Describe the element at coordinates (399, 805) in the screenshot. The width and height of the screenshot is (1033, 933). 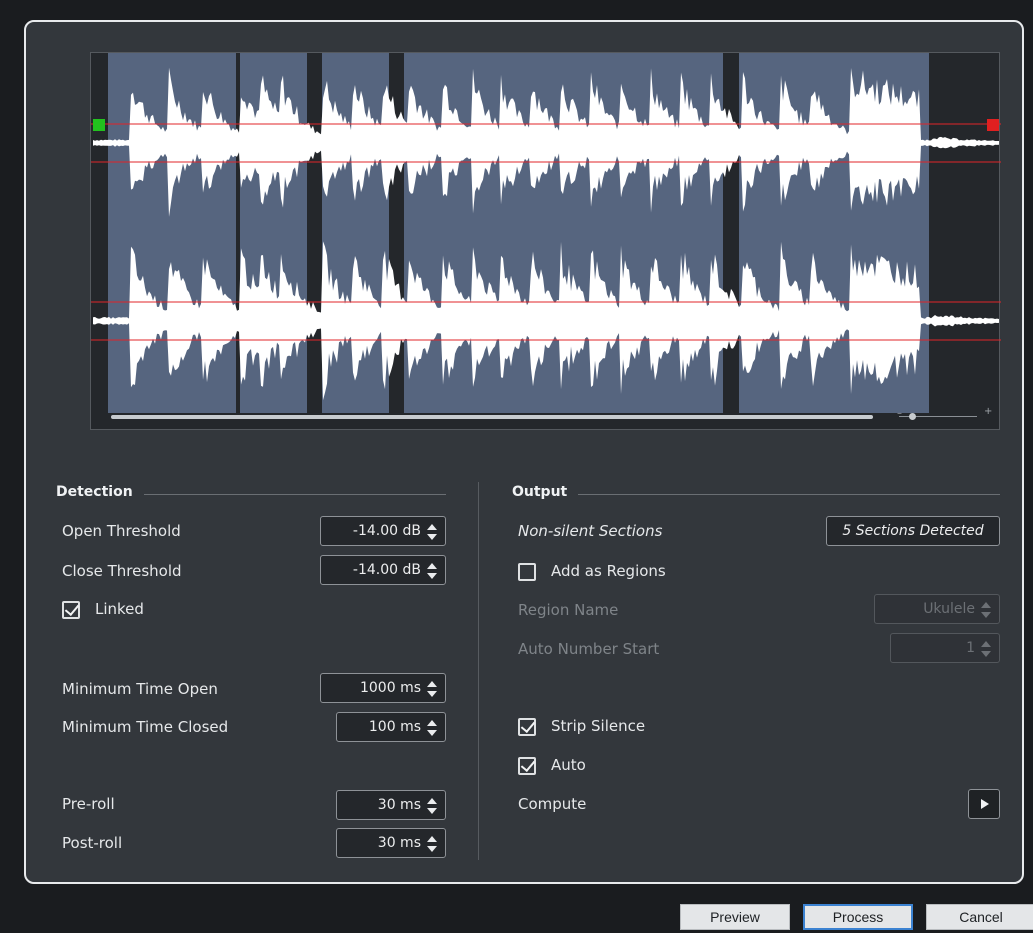
I see `preroll-value: 30 ms` at that location.